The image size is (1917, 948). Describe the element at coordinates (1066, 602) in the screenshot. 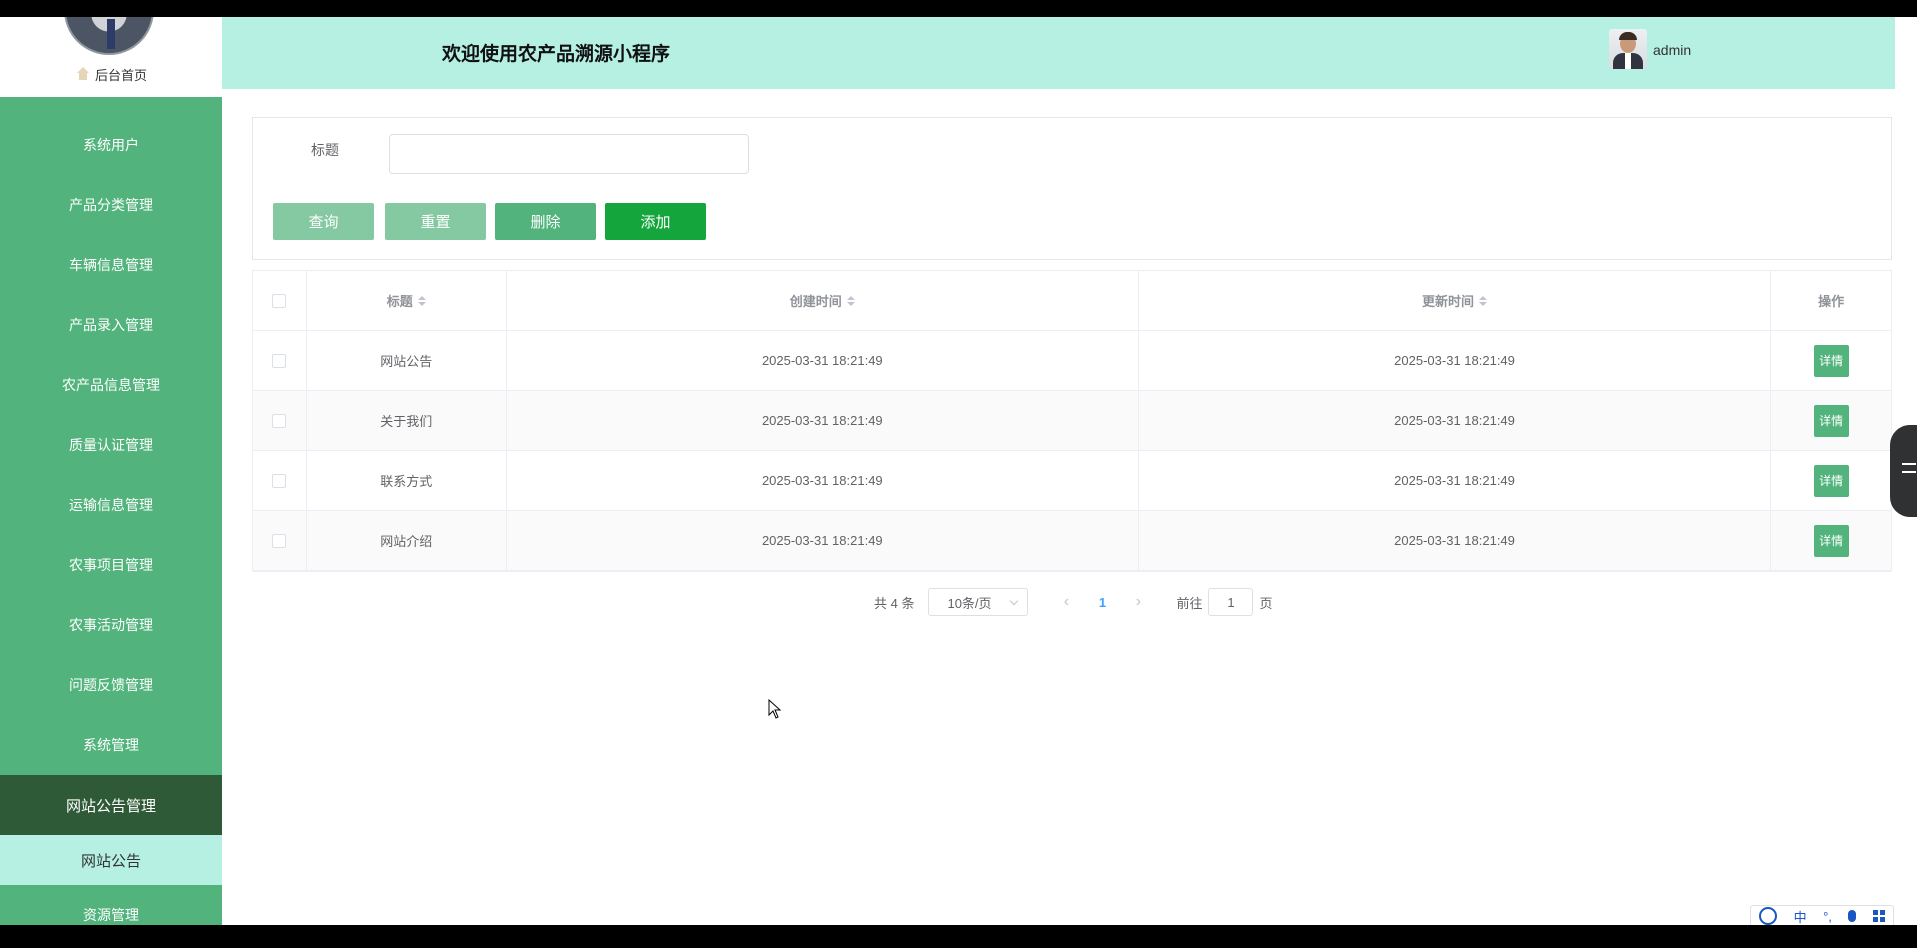

I see `prev-page-button: ‹` at that location.